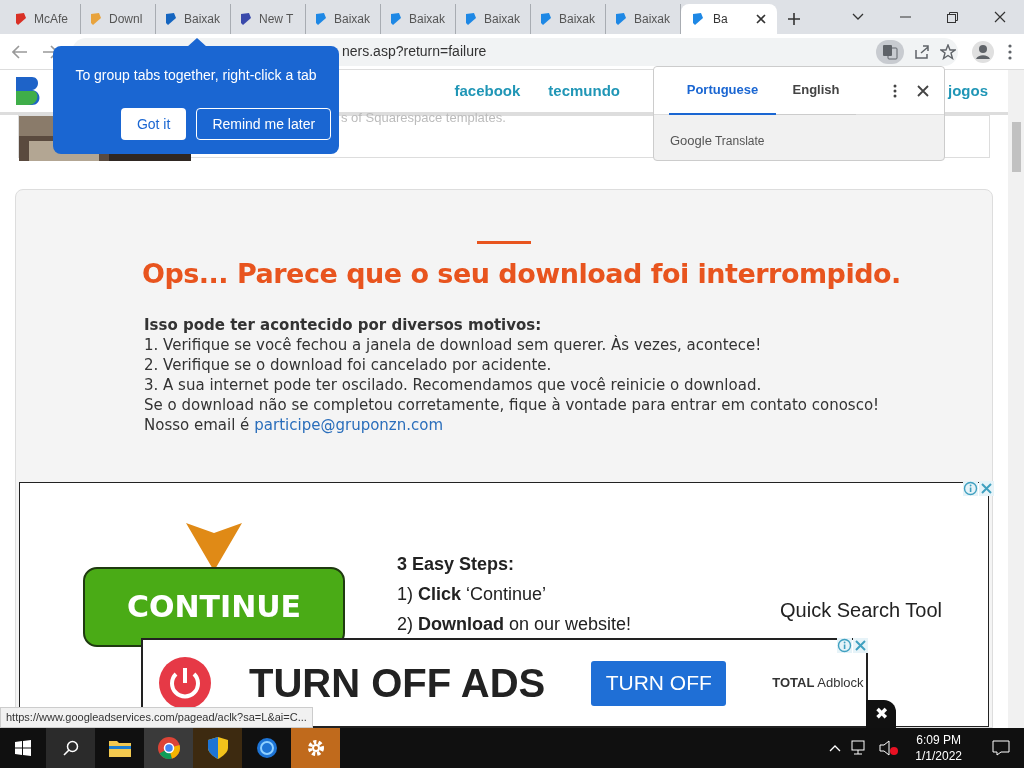 The height and width of the screenshot is (768, 1024). What do you see at coordinates (794, 19) in the screenshot?
I see `new-tab-icon` at bounding box center [794, 19].